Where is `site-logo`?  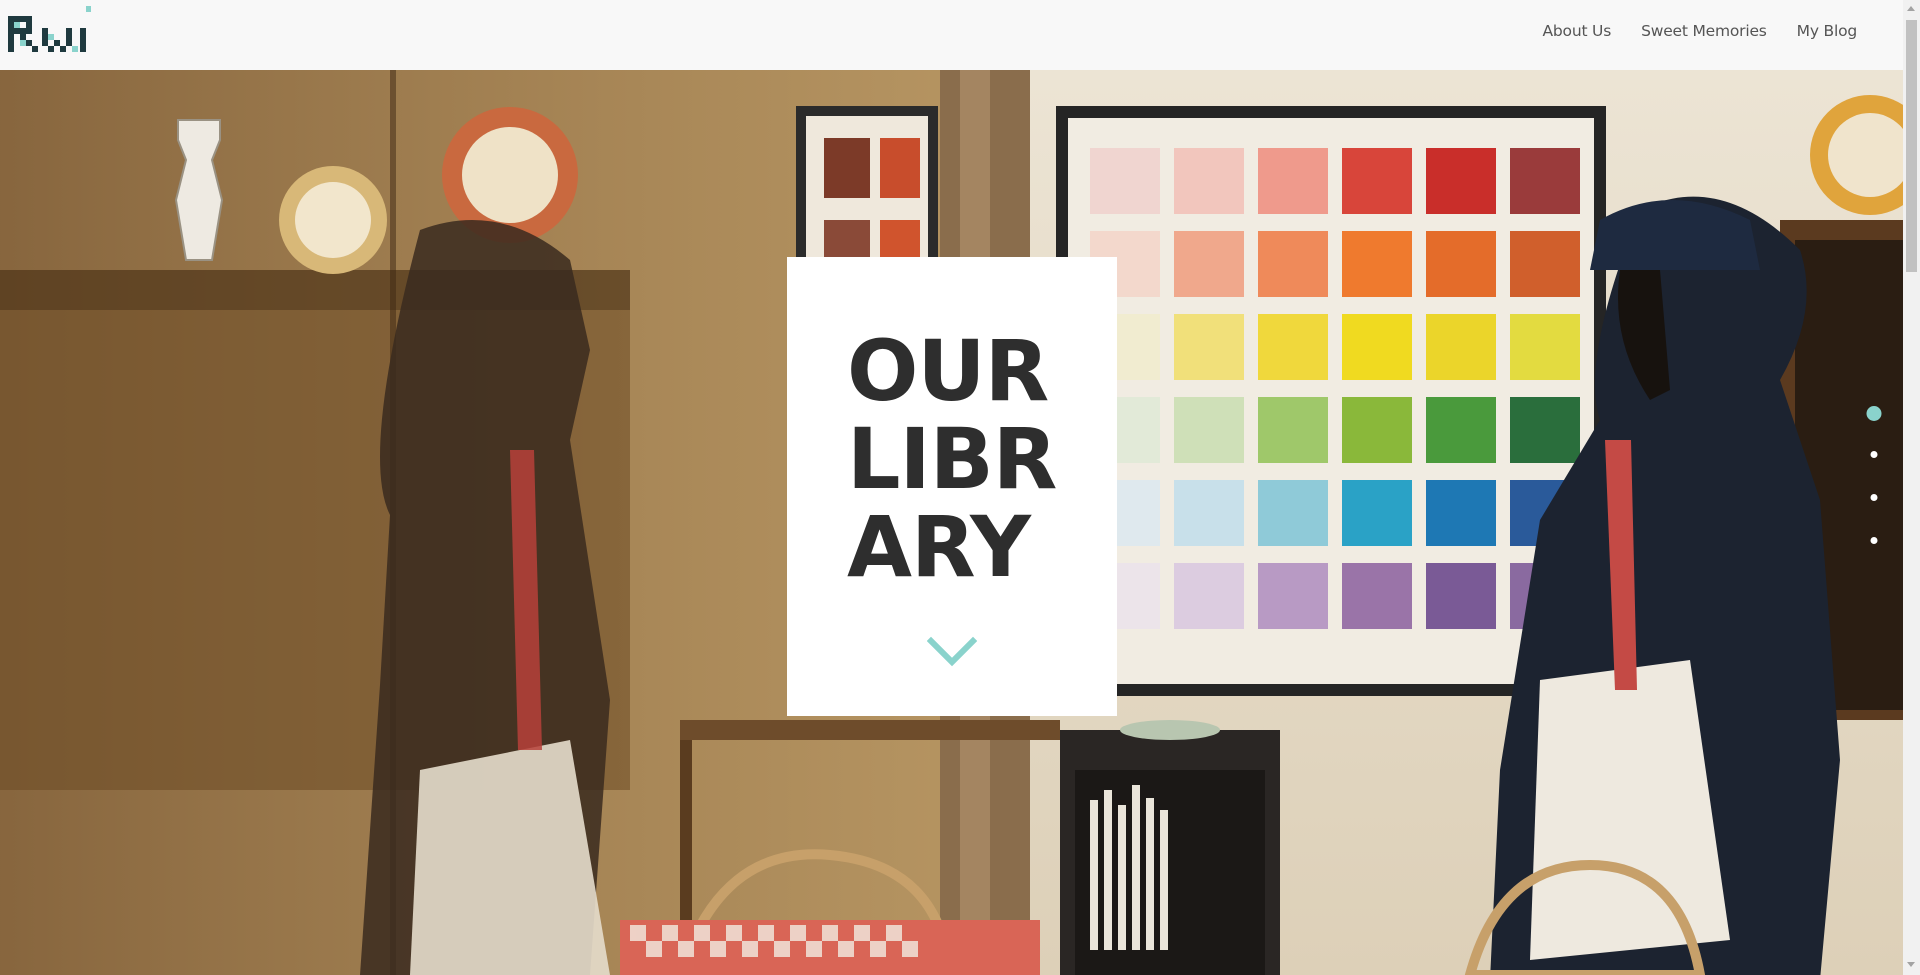
site-logo is located at coordinates (49, 32).